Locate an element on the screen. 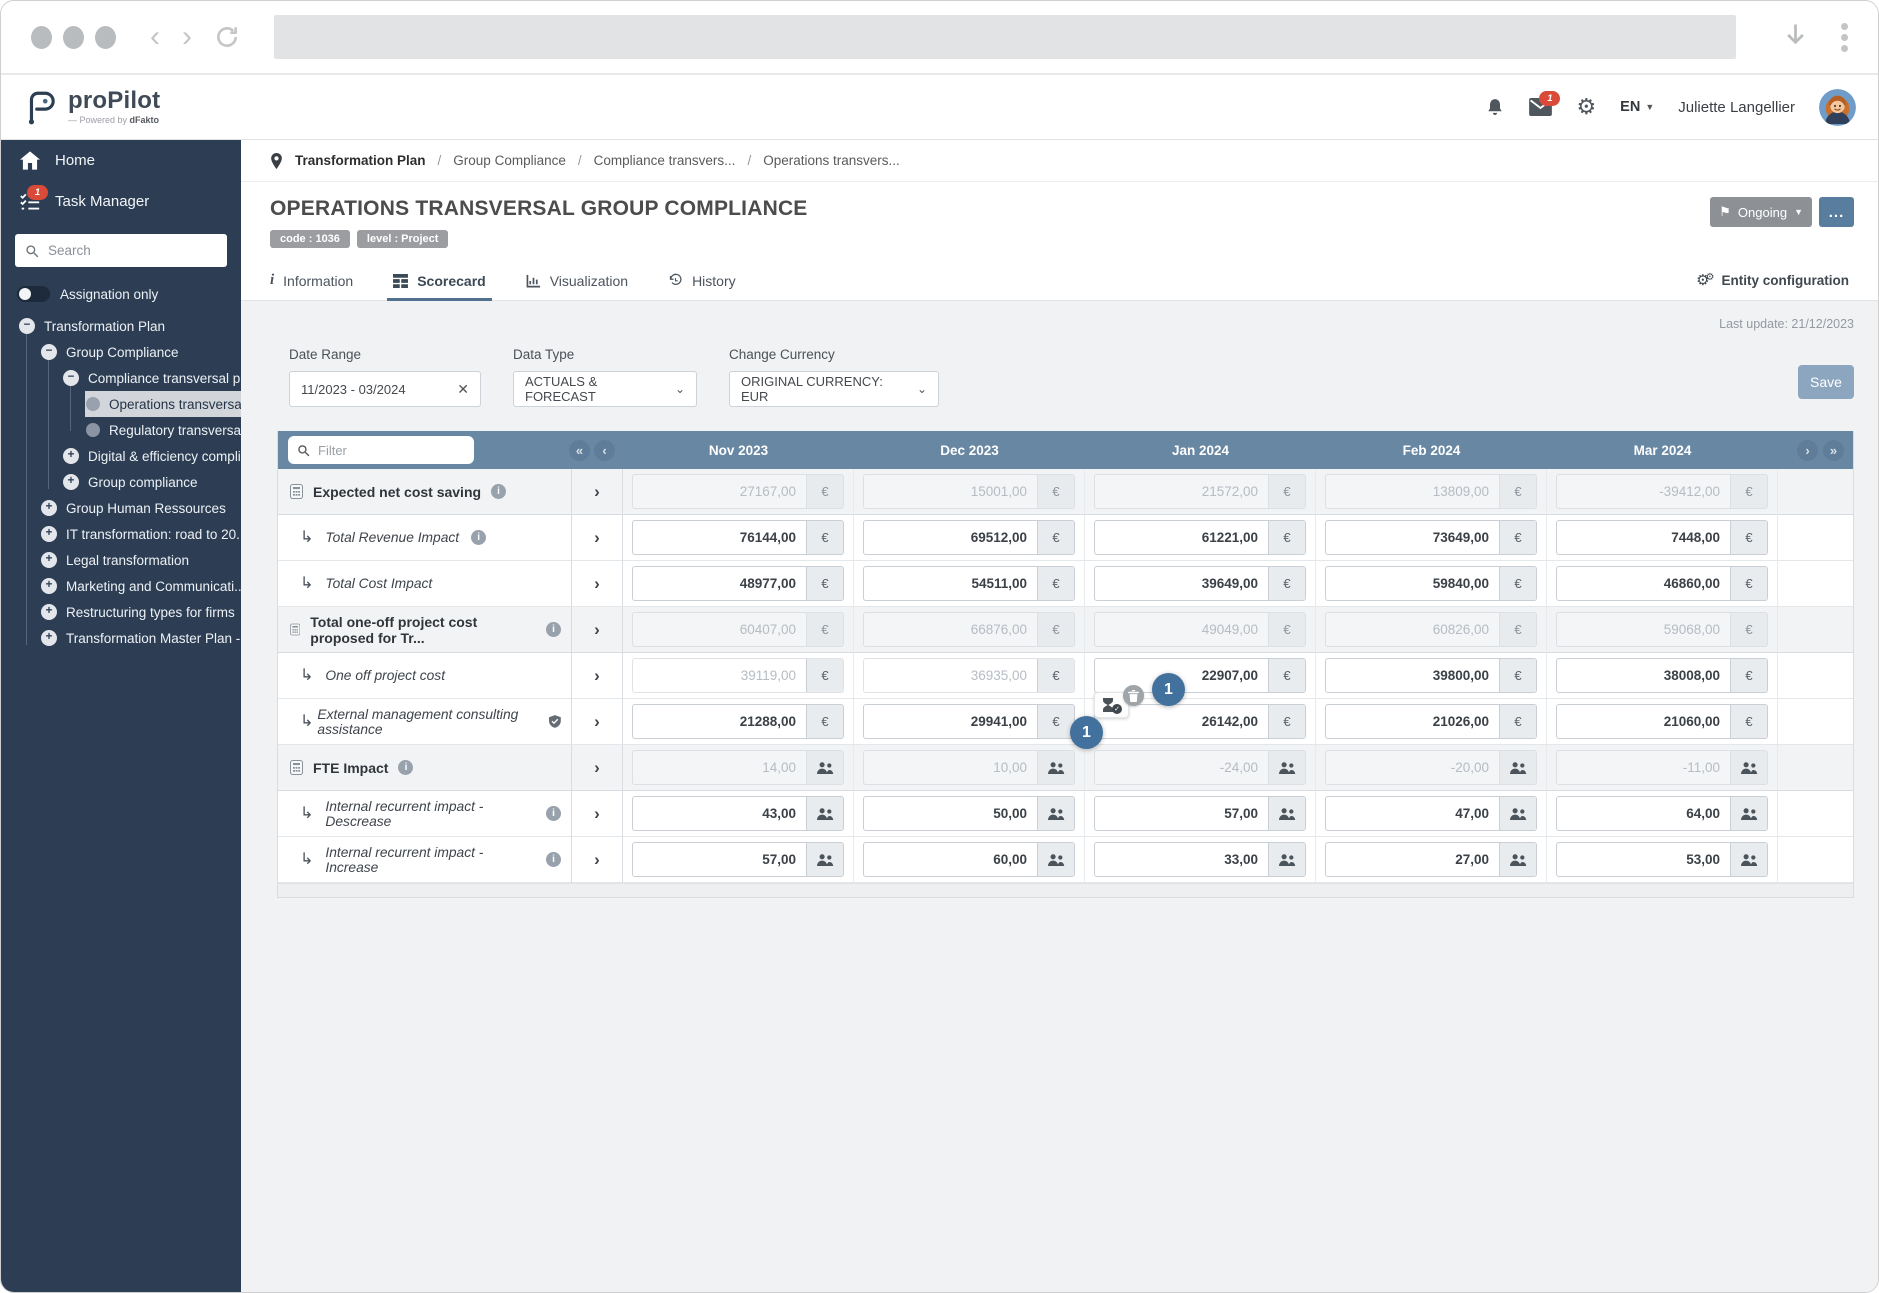  scorecard-cell-input: 47,00 is located at coordinates (1431, 813).